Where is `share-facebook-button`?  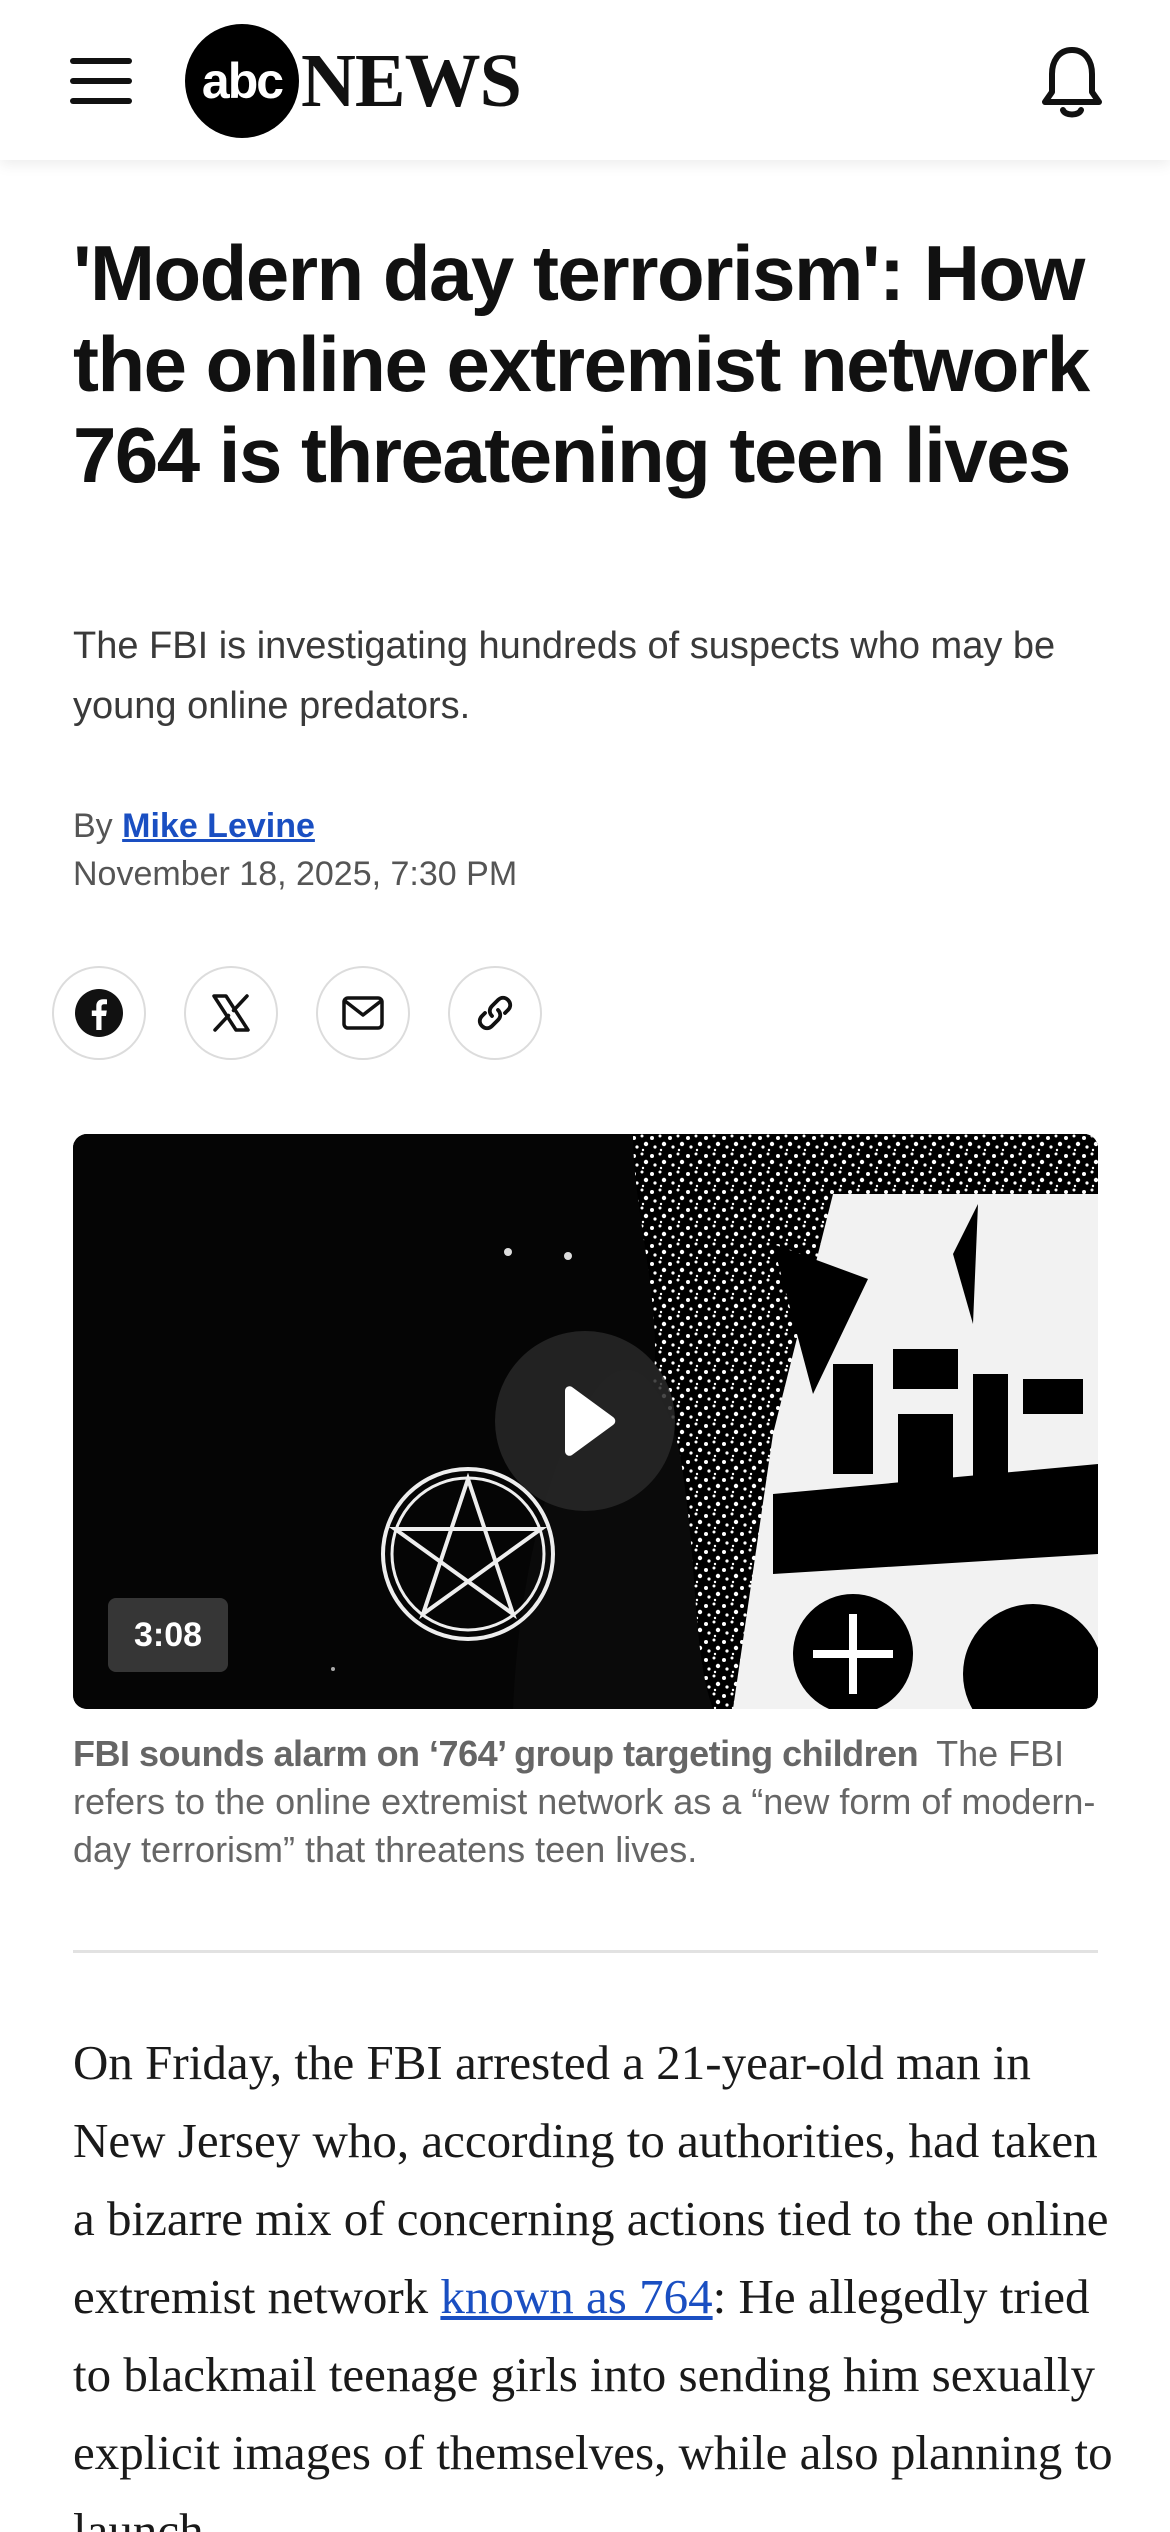
share-facebook-button is located at coordinates (99, 1013).